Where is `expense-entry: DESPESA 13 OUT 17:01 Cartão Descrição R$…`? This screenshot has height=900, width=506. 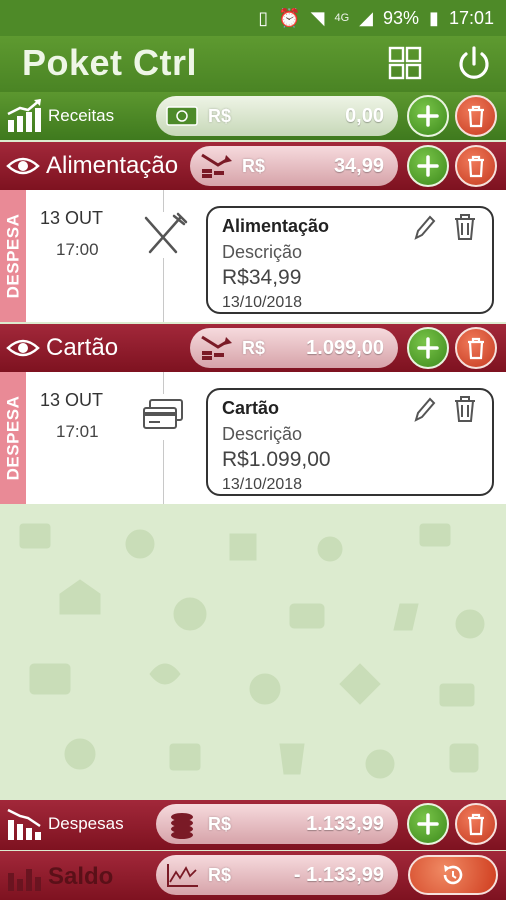 expense-entry: DESPESA 13 OUT 17:01 Cartão Descrição R$… is located at coordinates (253, 438).